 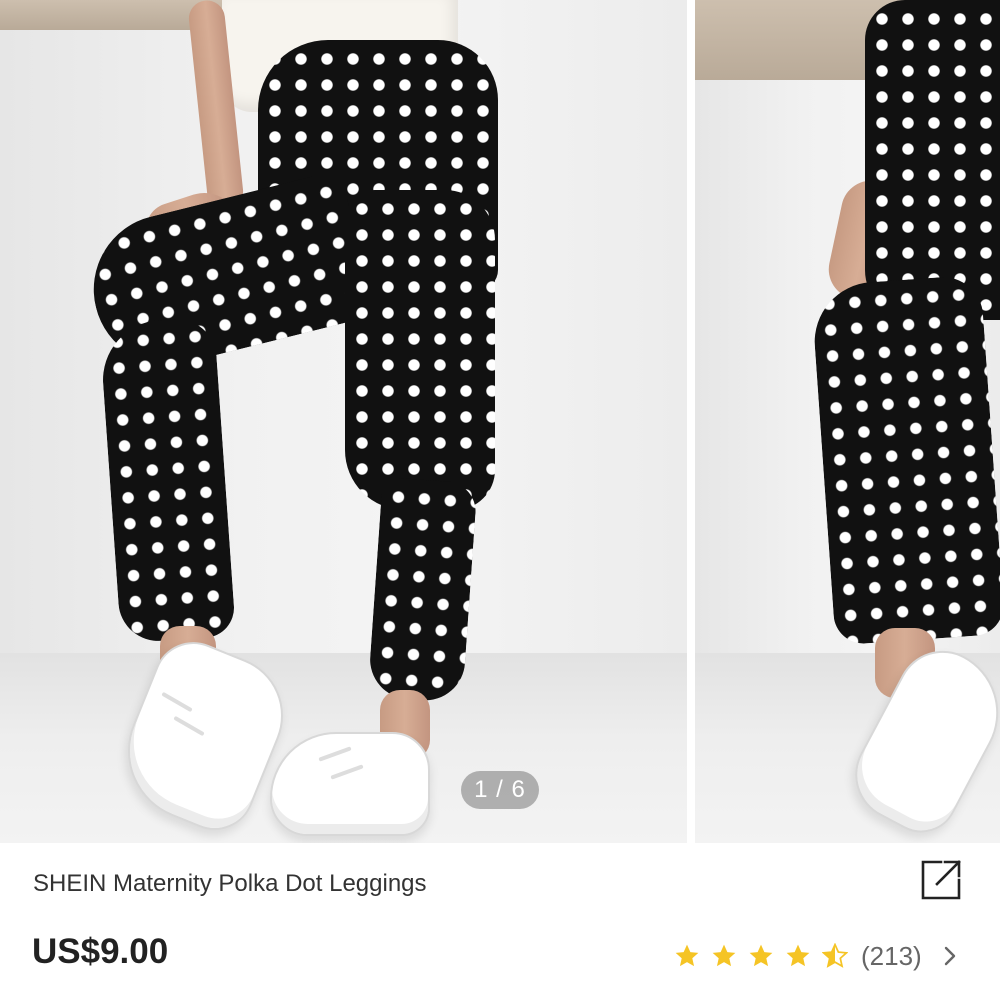 What do you see at coordinates (420, 350) in the screenshot?
I see `leggings-standing-thigh` at bounding box center [420, 350].